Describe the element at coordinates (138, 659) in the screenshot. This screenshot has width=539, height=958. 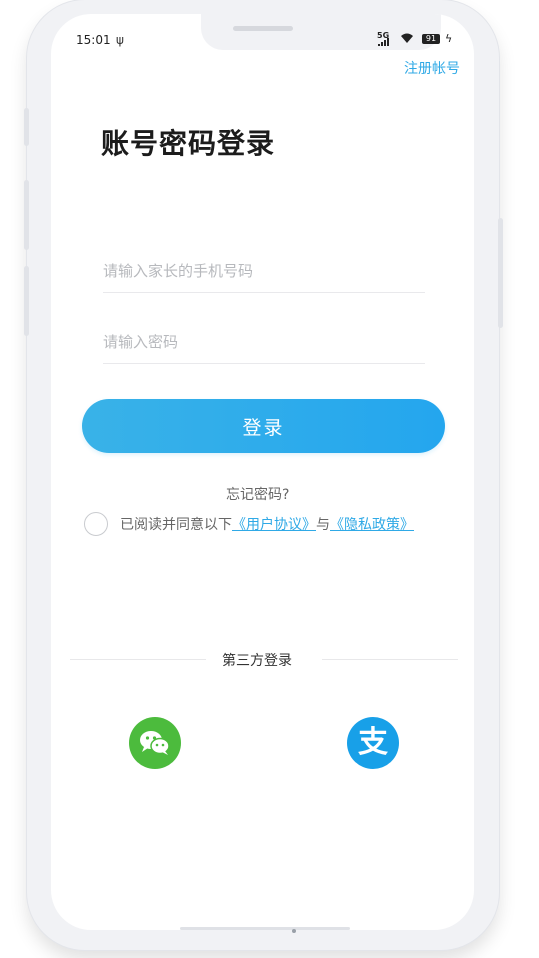
I see `divider-left` at that location.